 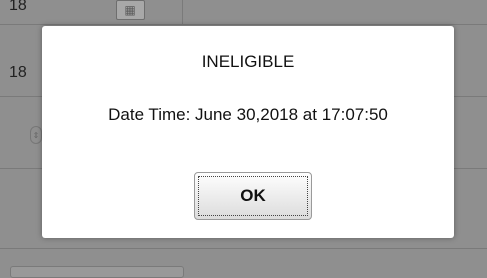 I want to click on middle-field-value: 18, so click(x=18, y=72).